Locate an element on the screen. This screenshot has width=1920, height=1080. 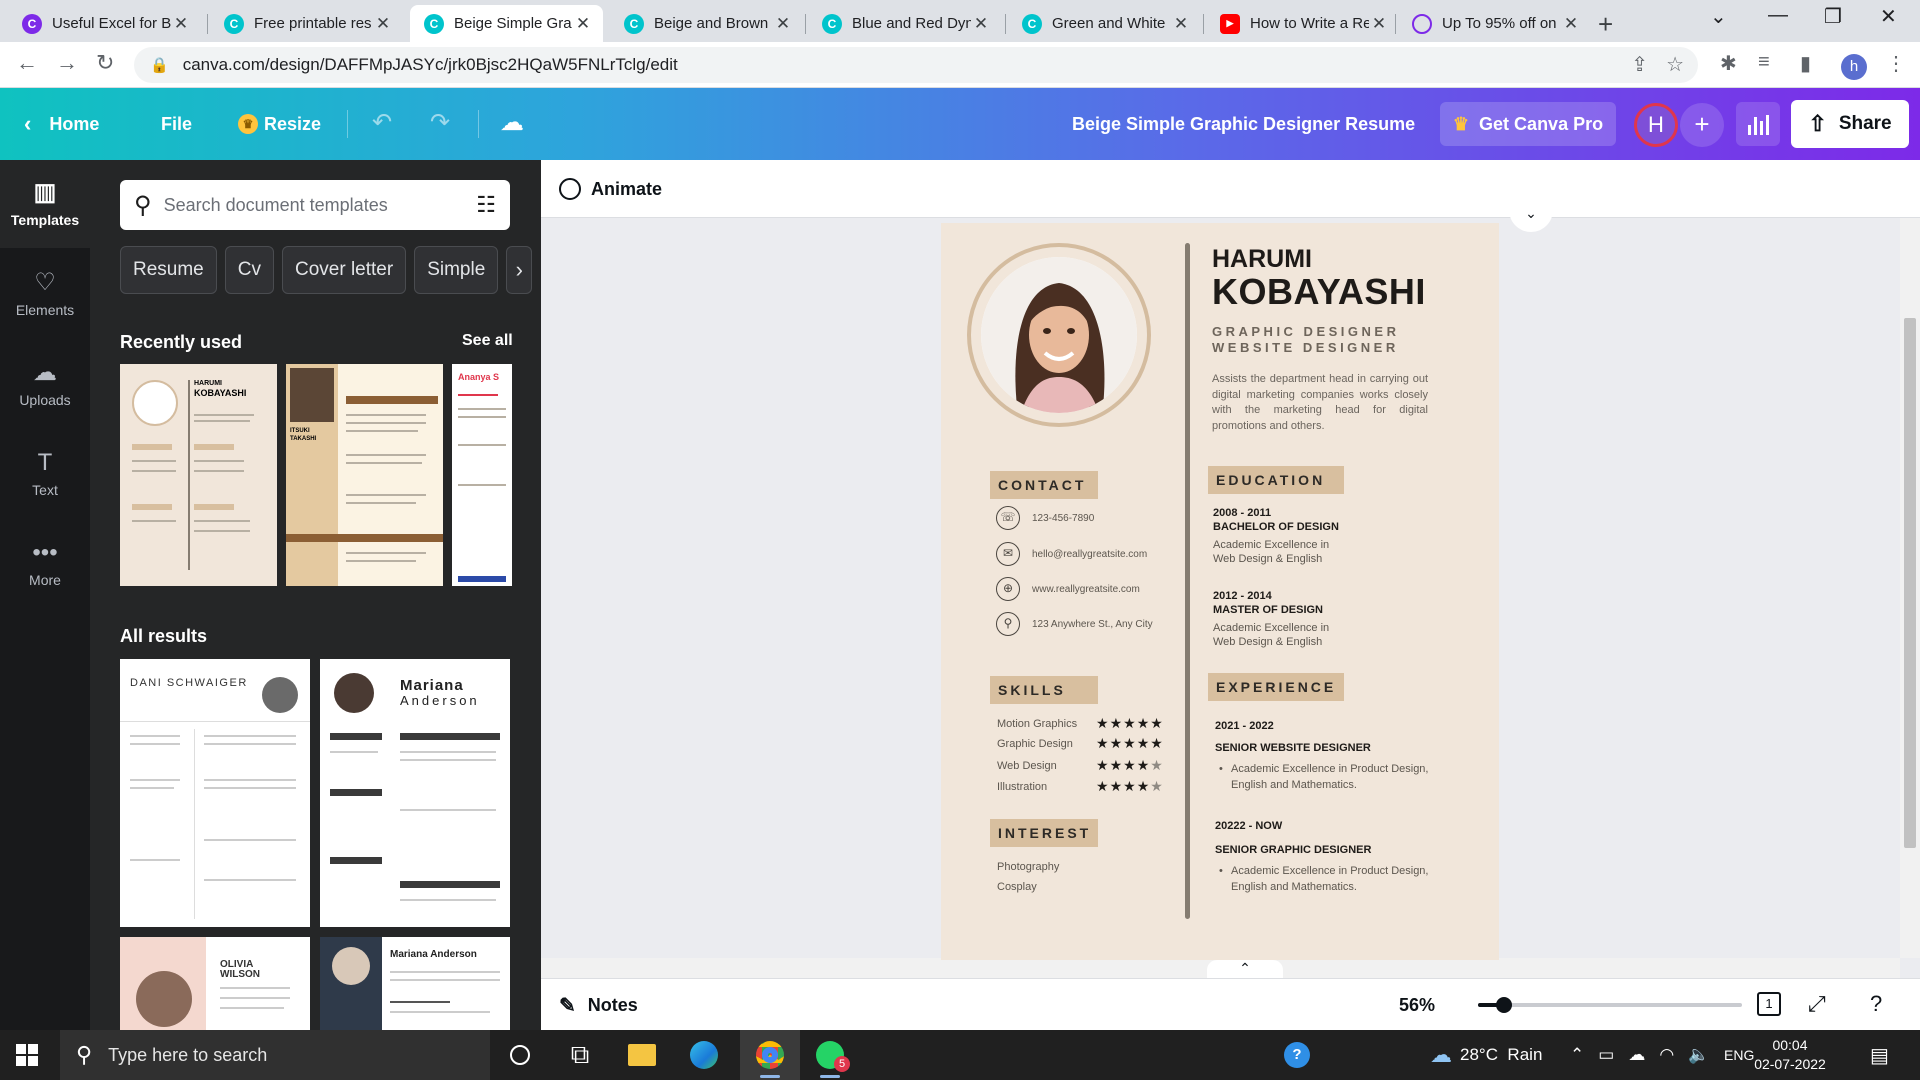
template-search: ⚲ ☷ is located at coordinates (315, 205).